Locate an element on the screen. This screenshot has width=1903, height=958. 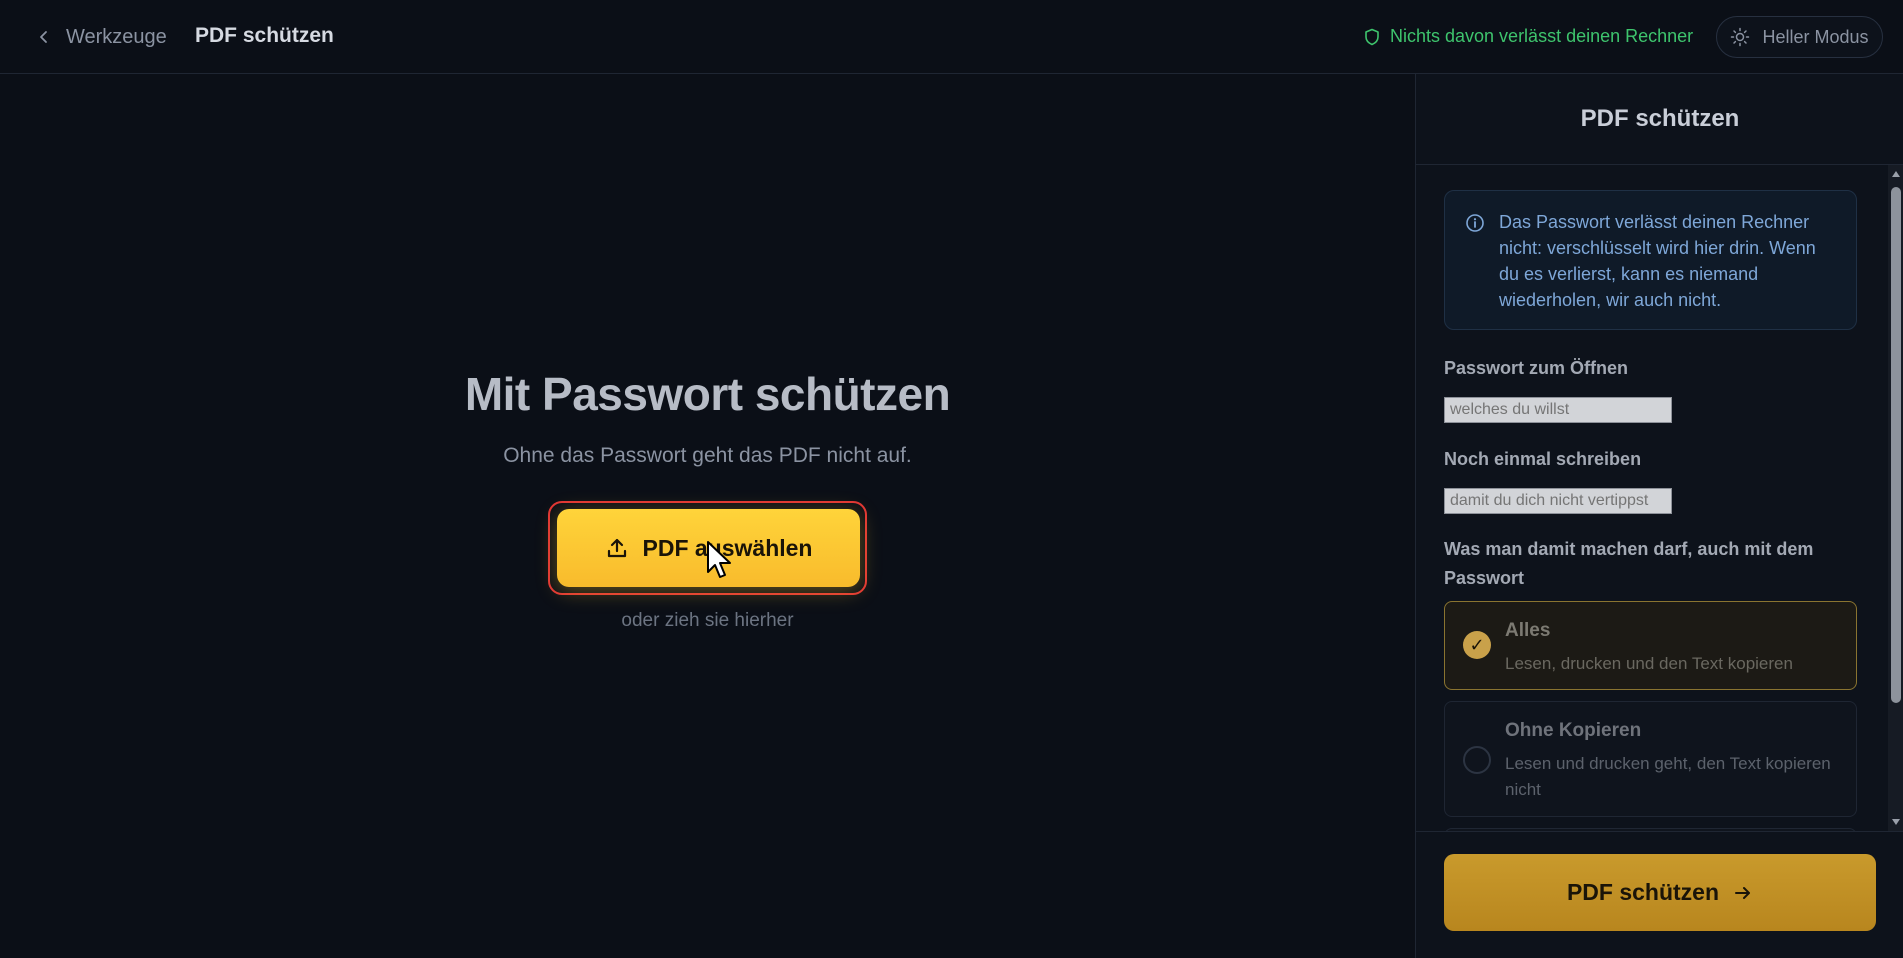
protect-pdf-button: PDF schützen is located at coordinates (1660, 892).